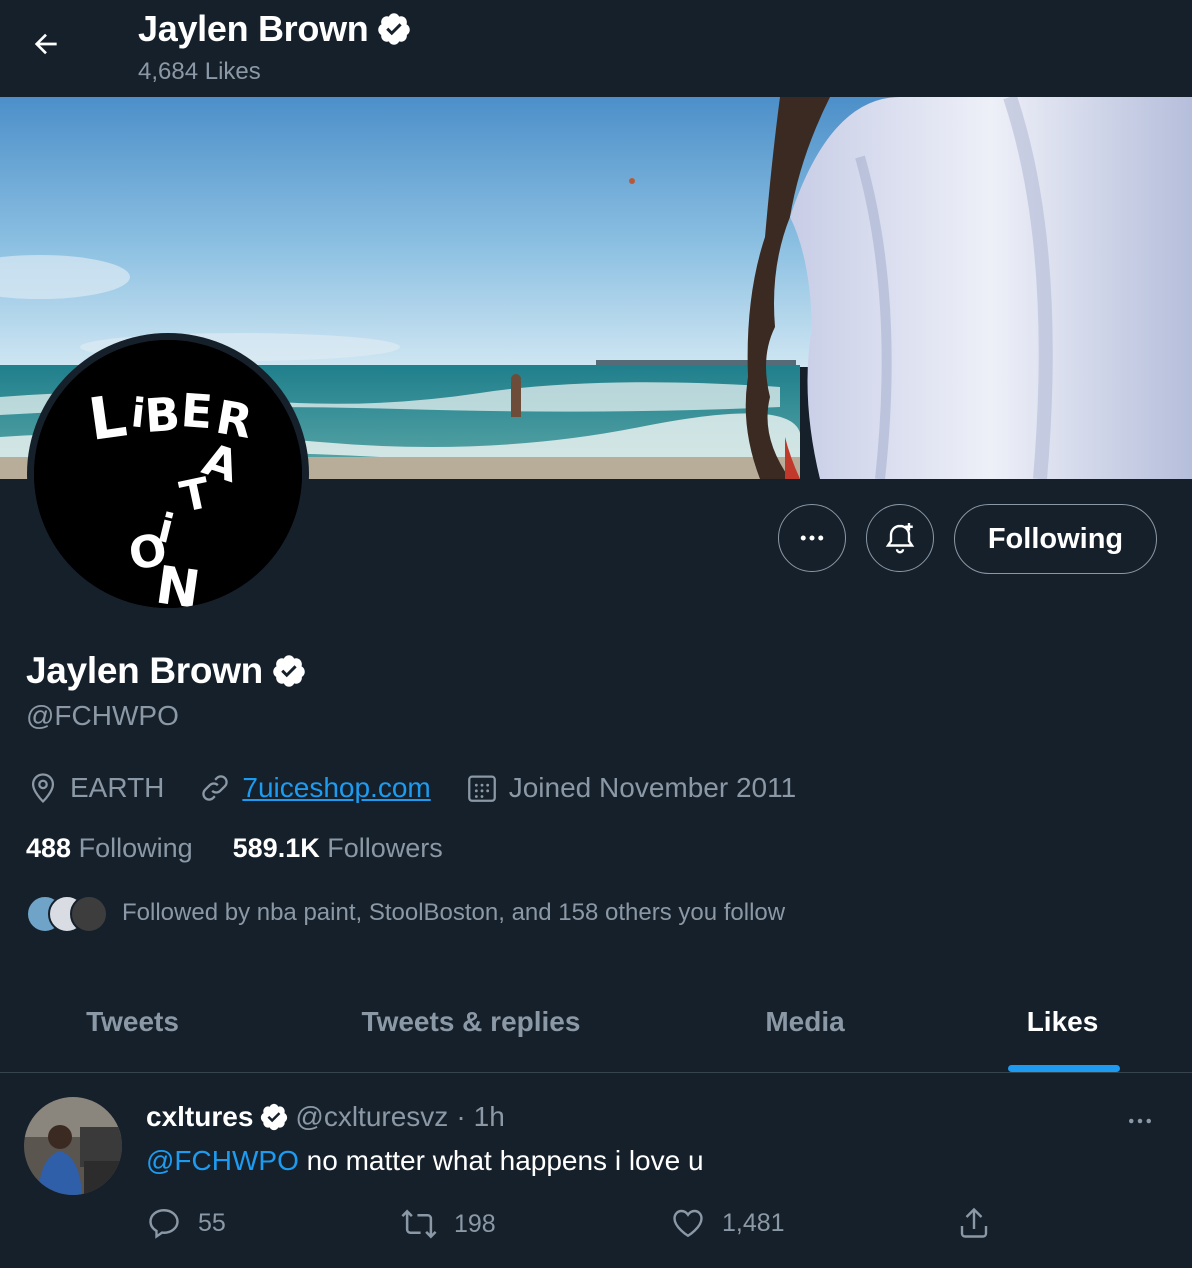  Describe the element at coordinates (652, 787) in the screenshot. I see `join-date-text: Joined November 2011` at that location.